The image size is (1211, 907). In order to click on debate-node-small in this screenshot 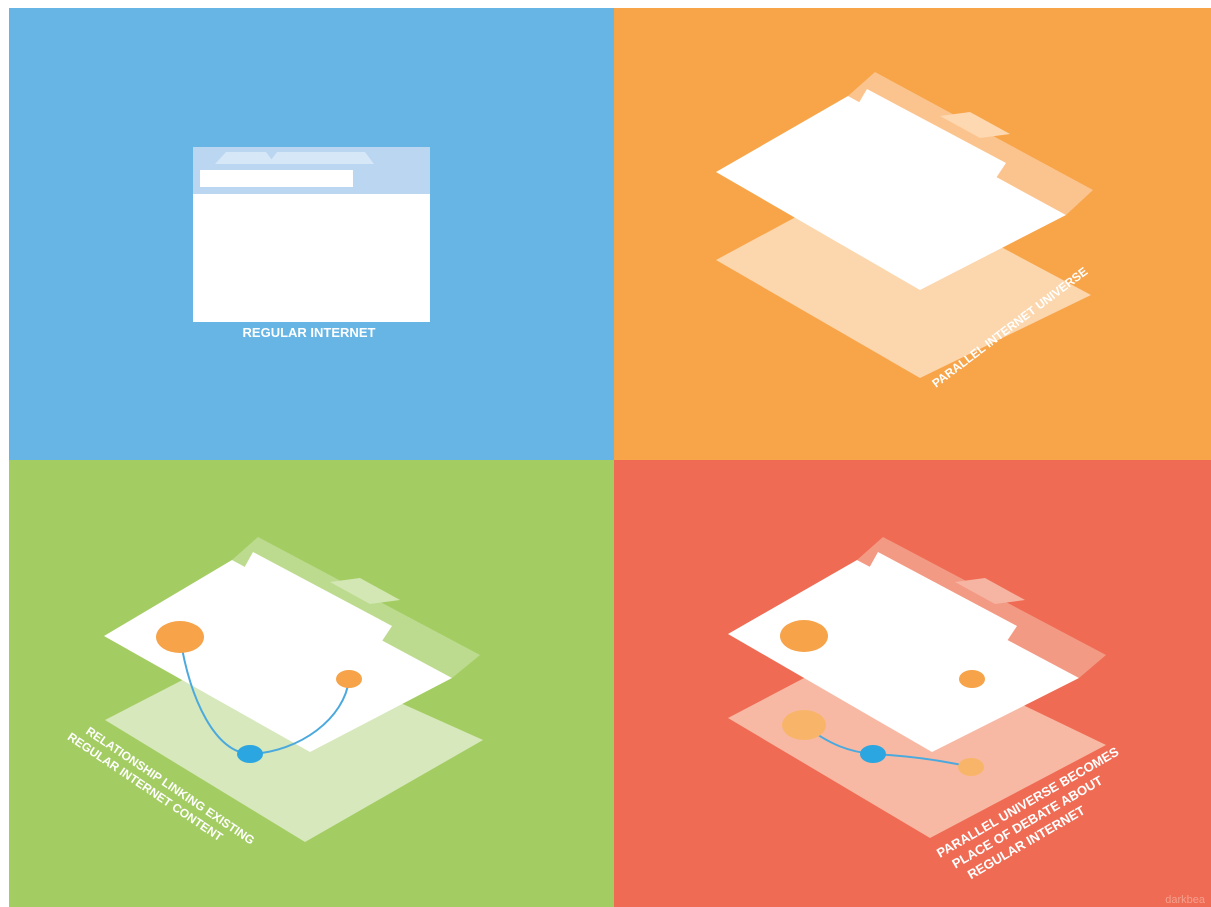, I will do `click(971, 767)`.